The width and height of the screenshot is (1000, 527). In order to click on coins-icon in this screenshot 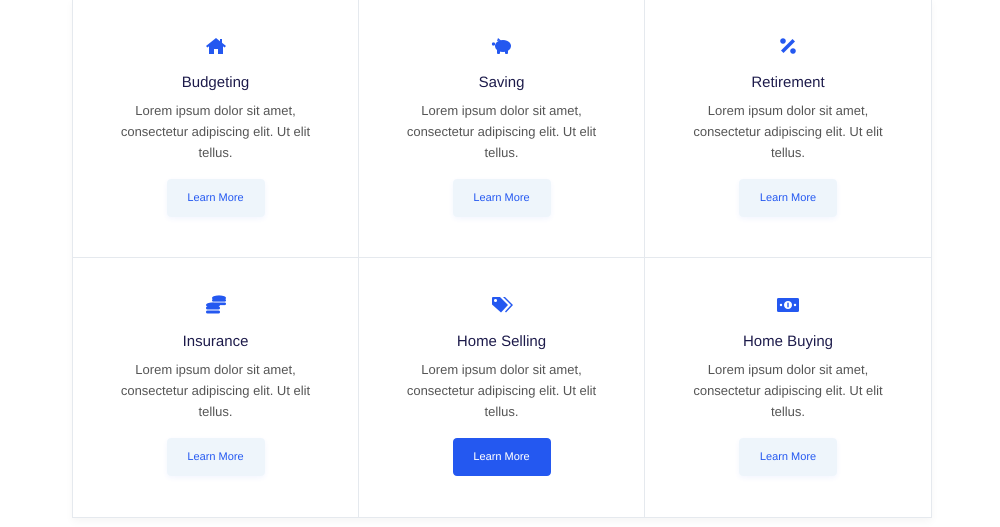, I will do `click(215, 305)`.